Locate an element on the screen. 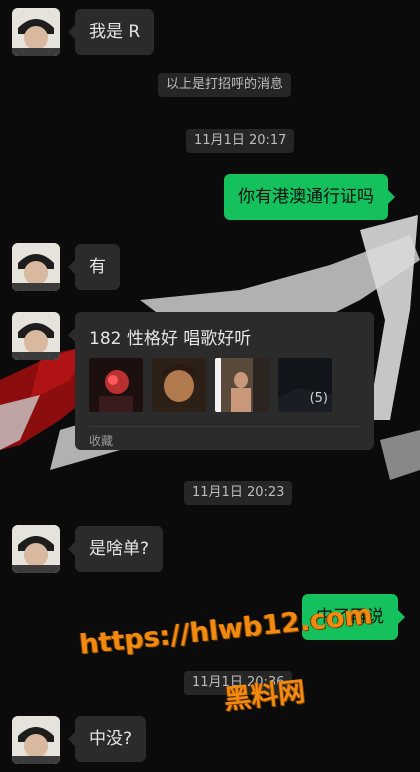 This screenshot has width=420, height=772. card-source-label: 收藏 is located at coordinates (101, 441).